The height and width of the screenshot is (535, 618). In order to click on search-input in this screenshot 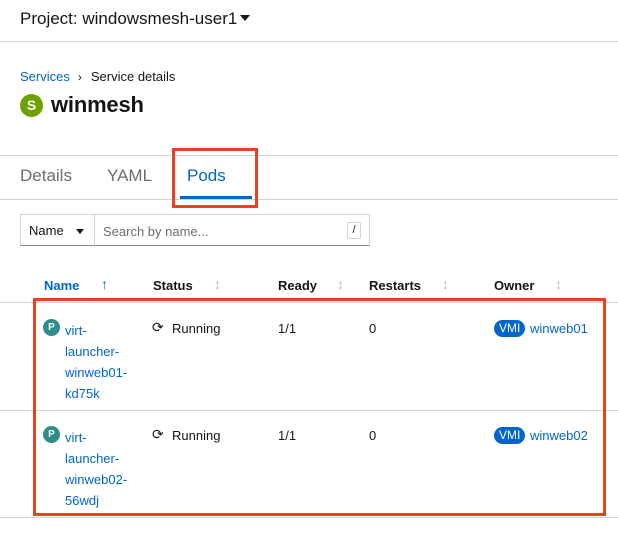, I will do `click(218, 231)`.